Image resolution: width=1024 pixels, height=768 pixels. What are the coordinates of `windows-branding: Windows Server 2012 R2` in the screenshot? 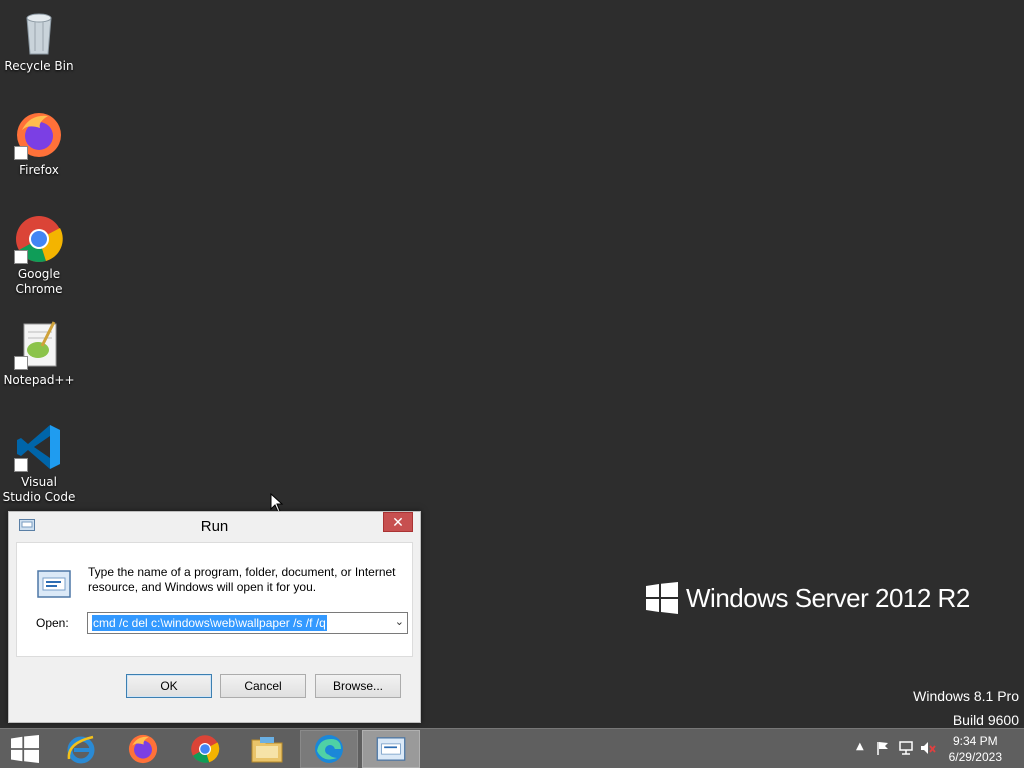 It's located at (808, 598).